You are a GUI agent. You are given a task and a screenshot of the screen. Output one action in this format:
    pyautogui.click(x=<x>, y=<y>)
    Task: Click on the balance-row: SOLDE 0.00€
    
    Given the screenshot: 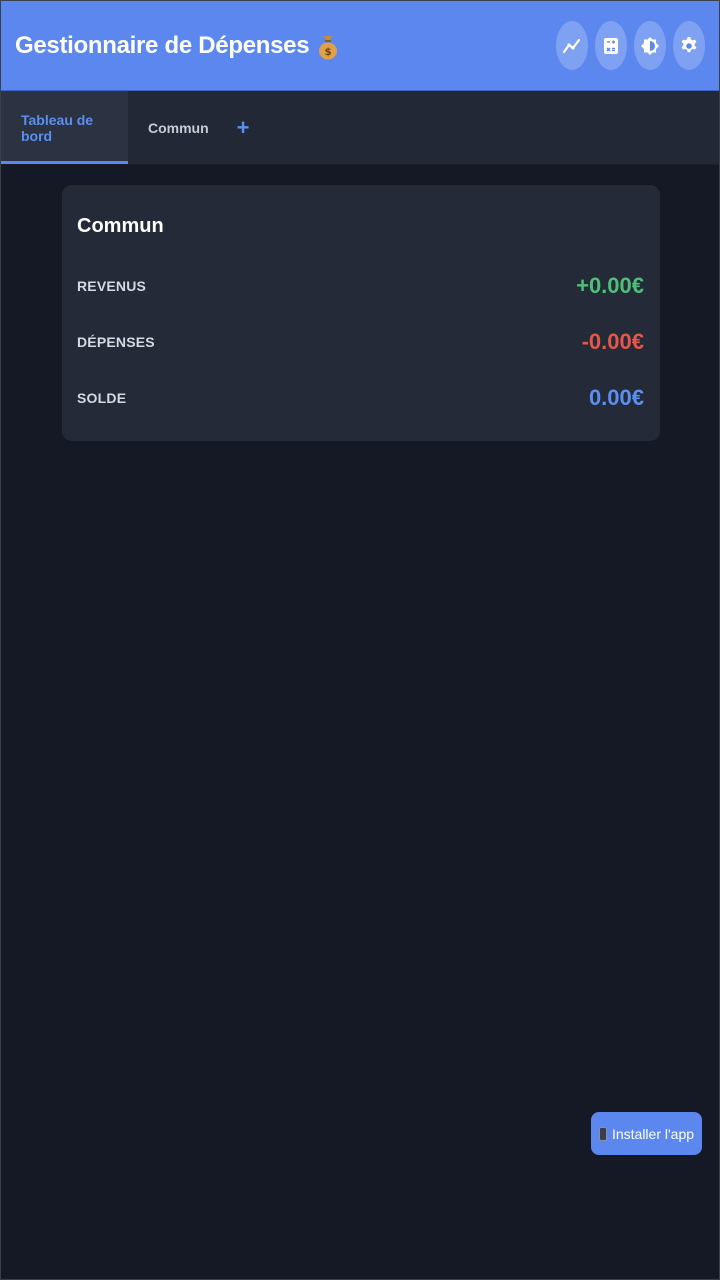 What is the action you would take?
    pyautogui.click(x=360, y=398)
    